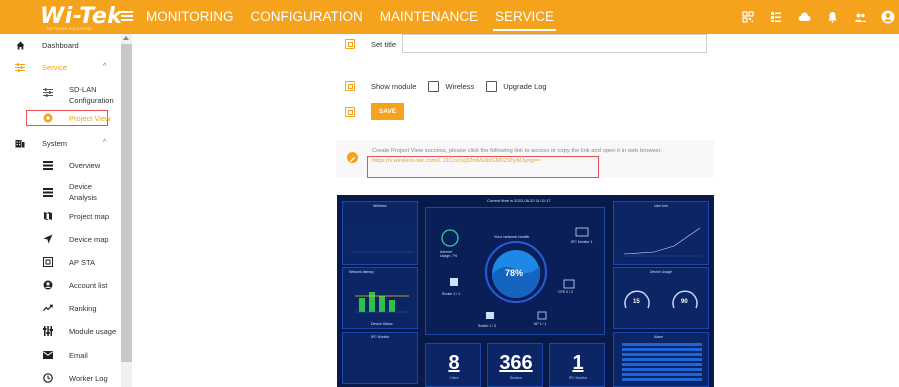 Image resolution: width=899 pixels, height=387 pixels. Describe the element at coordinates (20, 143) in the screenshot. I see `system-icon` at that location.